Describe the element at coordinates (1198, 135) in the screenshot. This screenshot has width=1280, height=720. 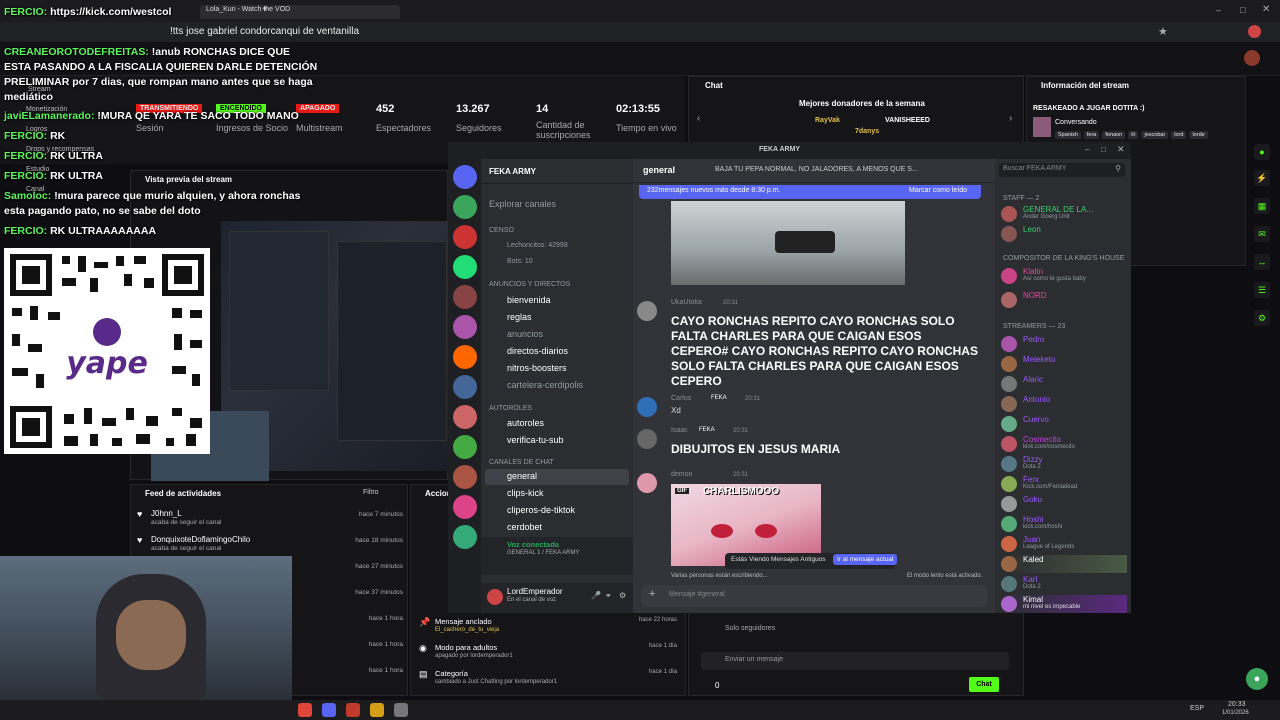
I see `tag: lorde` at that location.